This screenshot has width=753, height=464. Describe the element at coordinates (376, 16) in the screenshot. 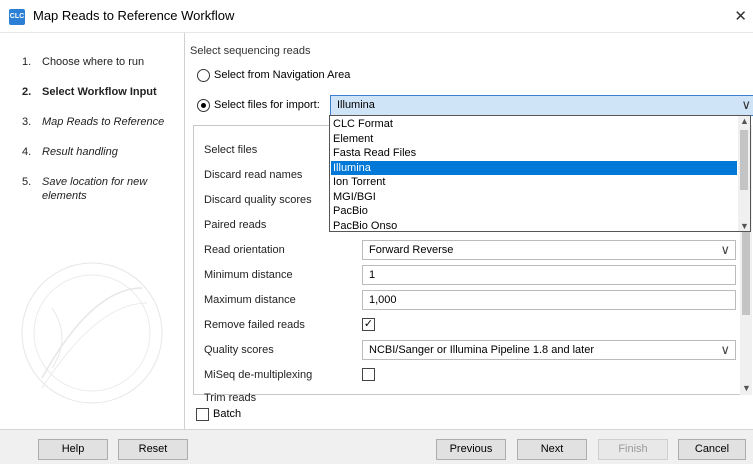

I see `title-bar: CLC Map Reads to Reference Workflow ✕` at that location.